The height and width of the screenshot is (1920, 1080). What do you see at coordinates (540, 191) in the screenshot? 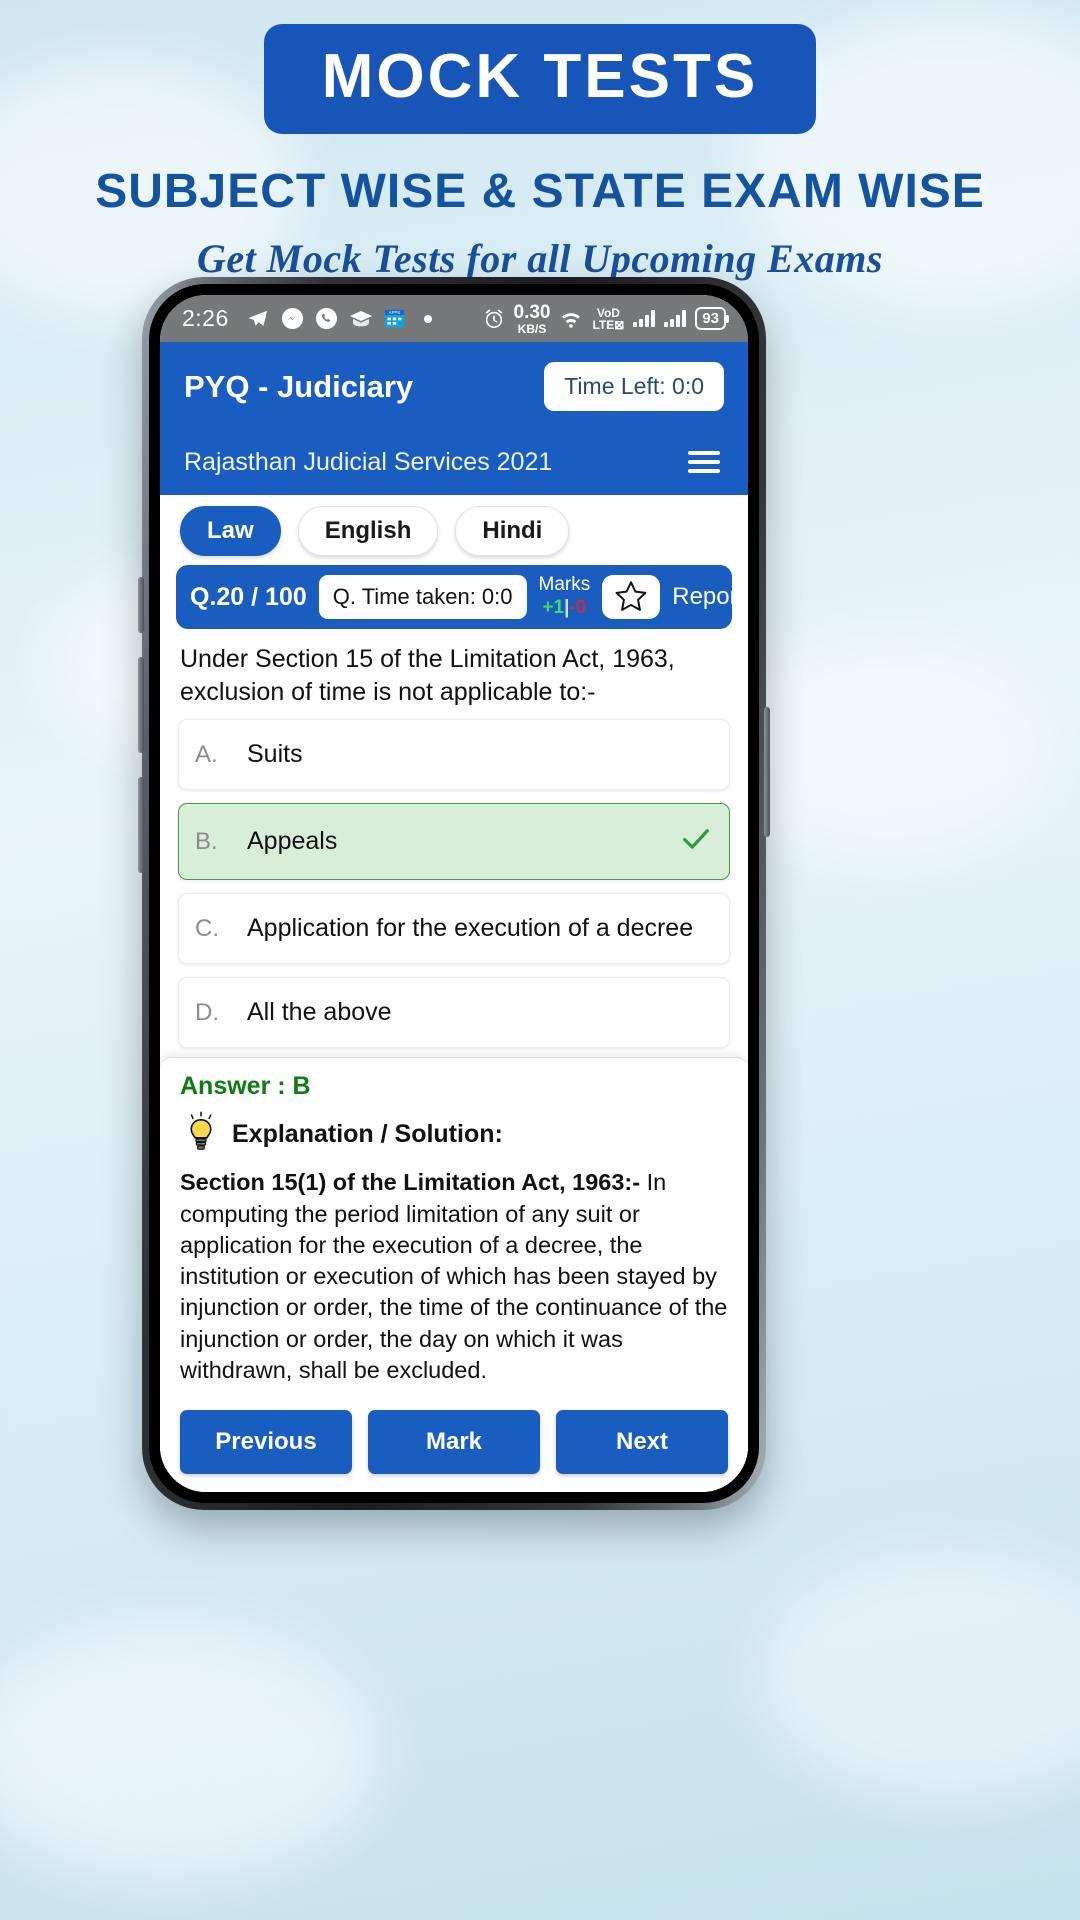
I see `banner-subtitle: SUBJECT WISE & STATE EXAM WISE` at bounding box center [540, 191].